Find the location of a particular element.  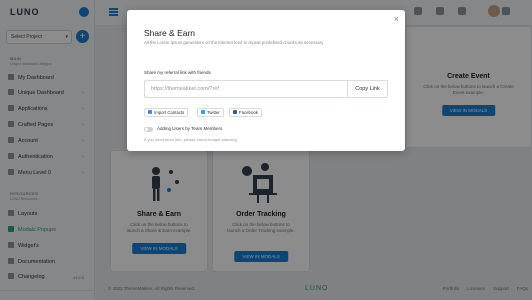

social-label: Import Contacts is located at coordinates (169, 112).